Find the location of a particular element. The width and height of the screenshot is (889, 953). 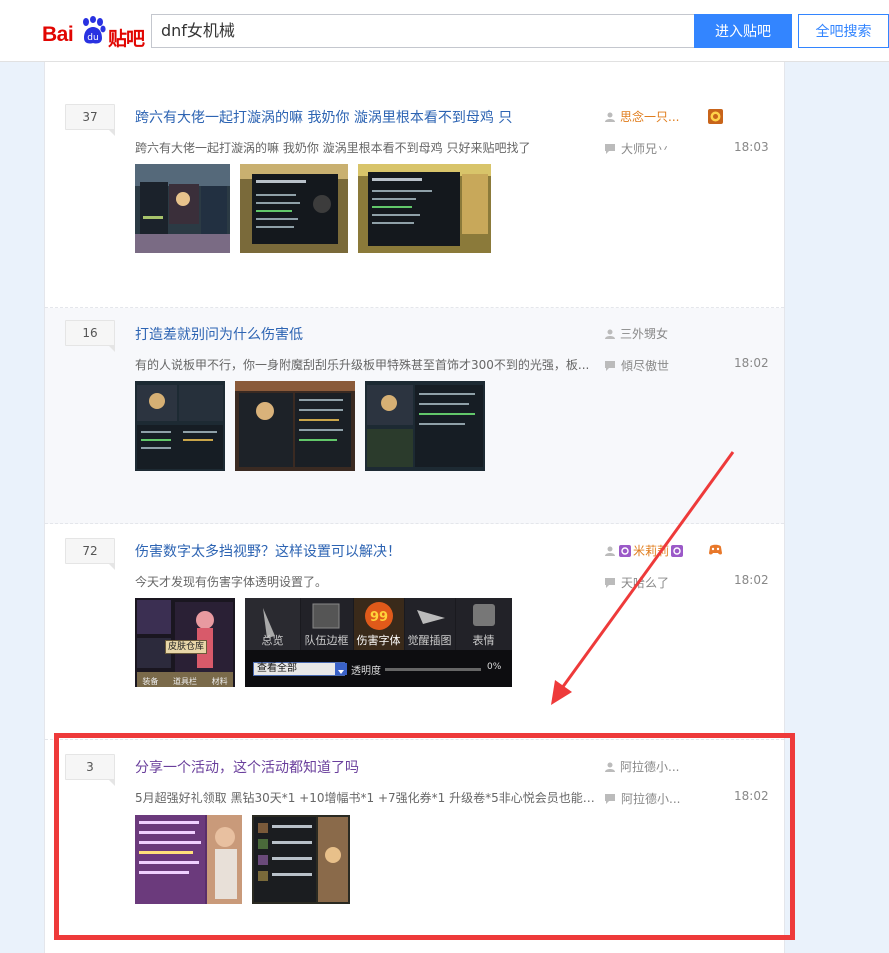

skin-storage-label: 皮肤仓库 is located at coordinates (186, 647).